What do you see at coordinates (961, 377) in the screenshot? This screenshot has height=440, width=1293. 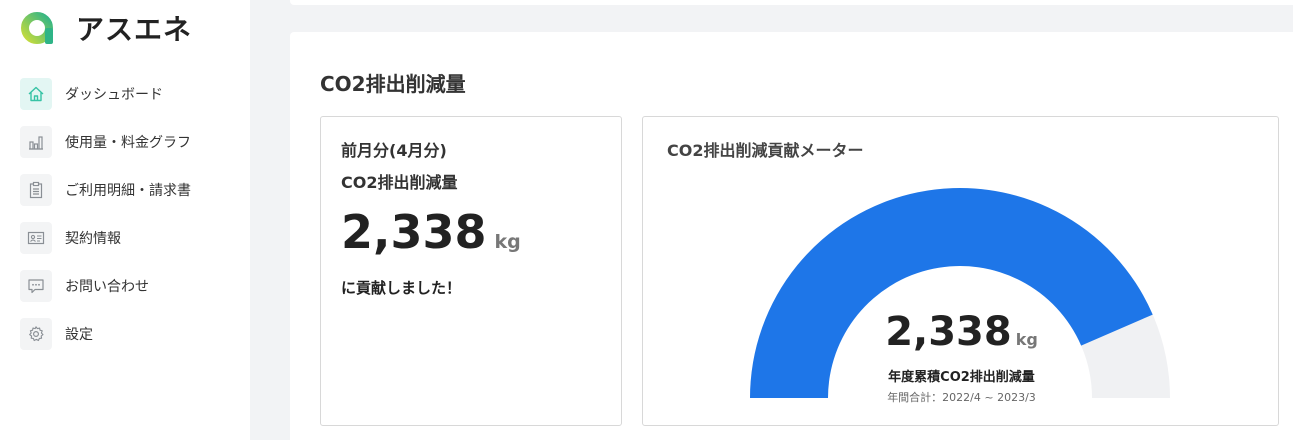 I see `gauge-label: 年度累積CO2排出削減量` at bounding box center [961, 377].